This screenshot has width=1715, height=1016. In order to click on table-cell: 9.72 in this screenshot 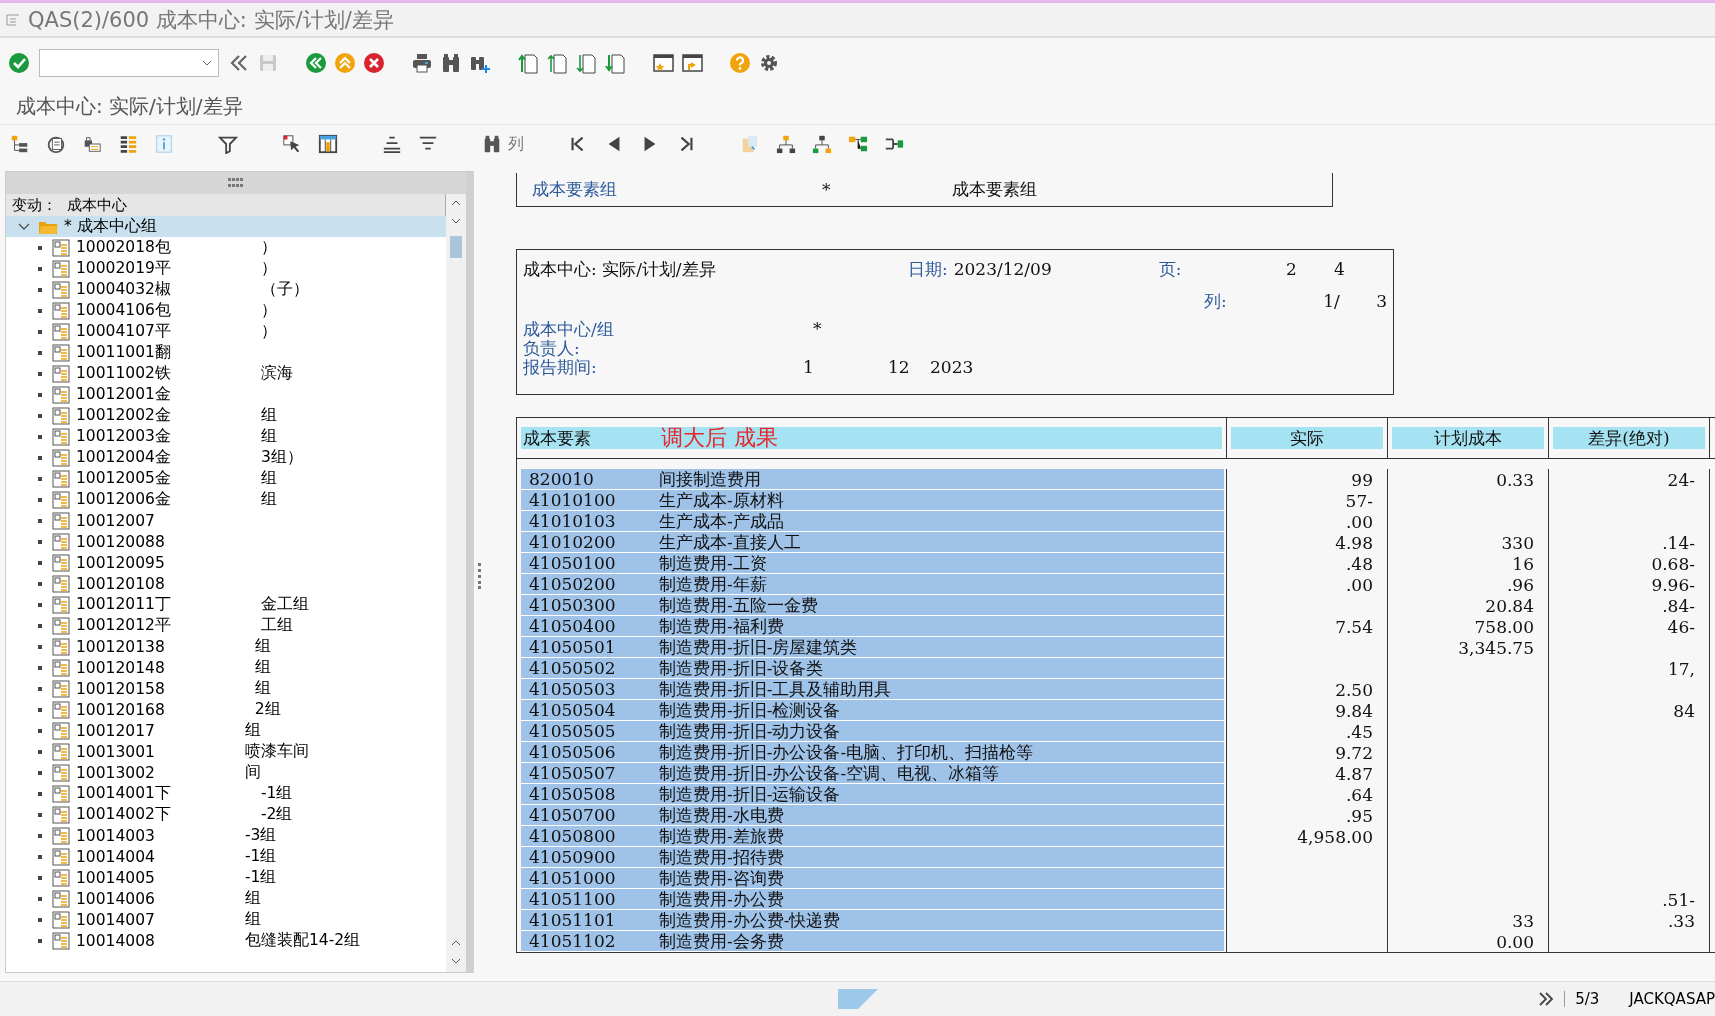, I will do `click(1354, 752)`.